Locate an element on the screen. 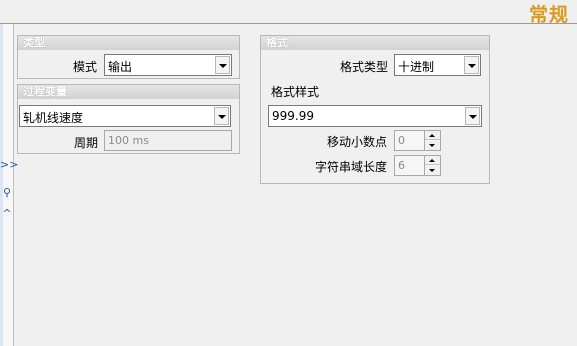 The image size is (577, 346). format-style-select: 999.99 is located at coordinates (375, 116).